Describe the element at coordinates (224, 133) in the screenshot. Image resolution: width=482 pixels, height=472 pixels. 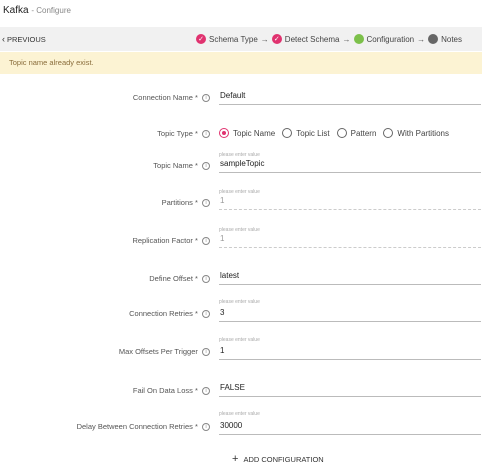
I see `radio-selected-icon` at that location.